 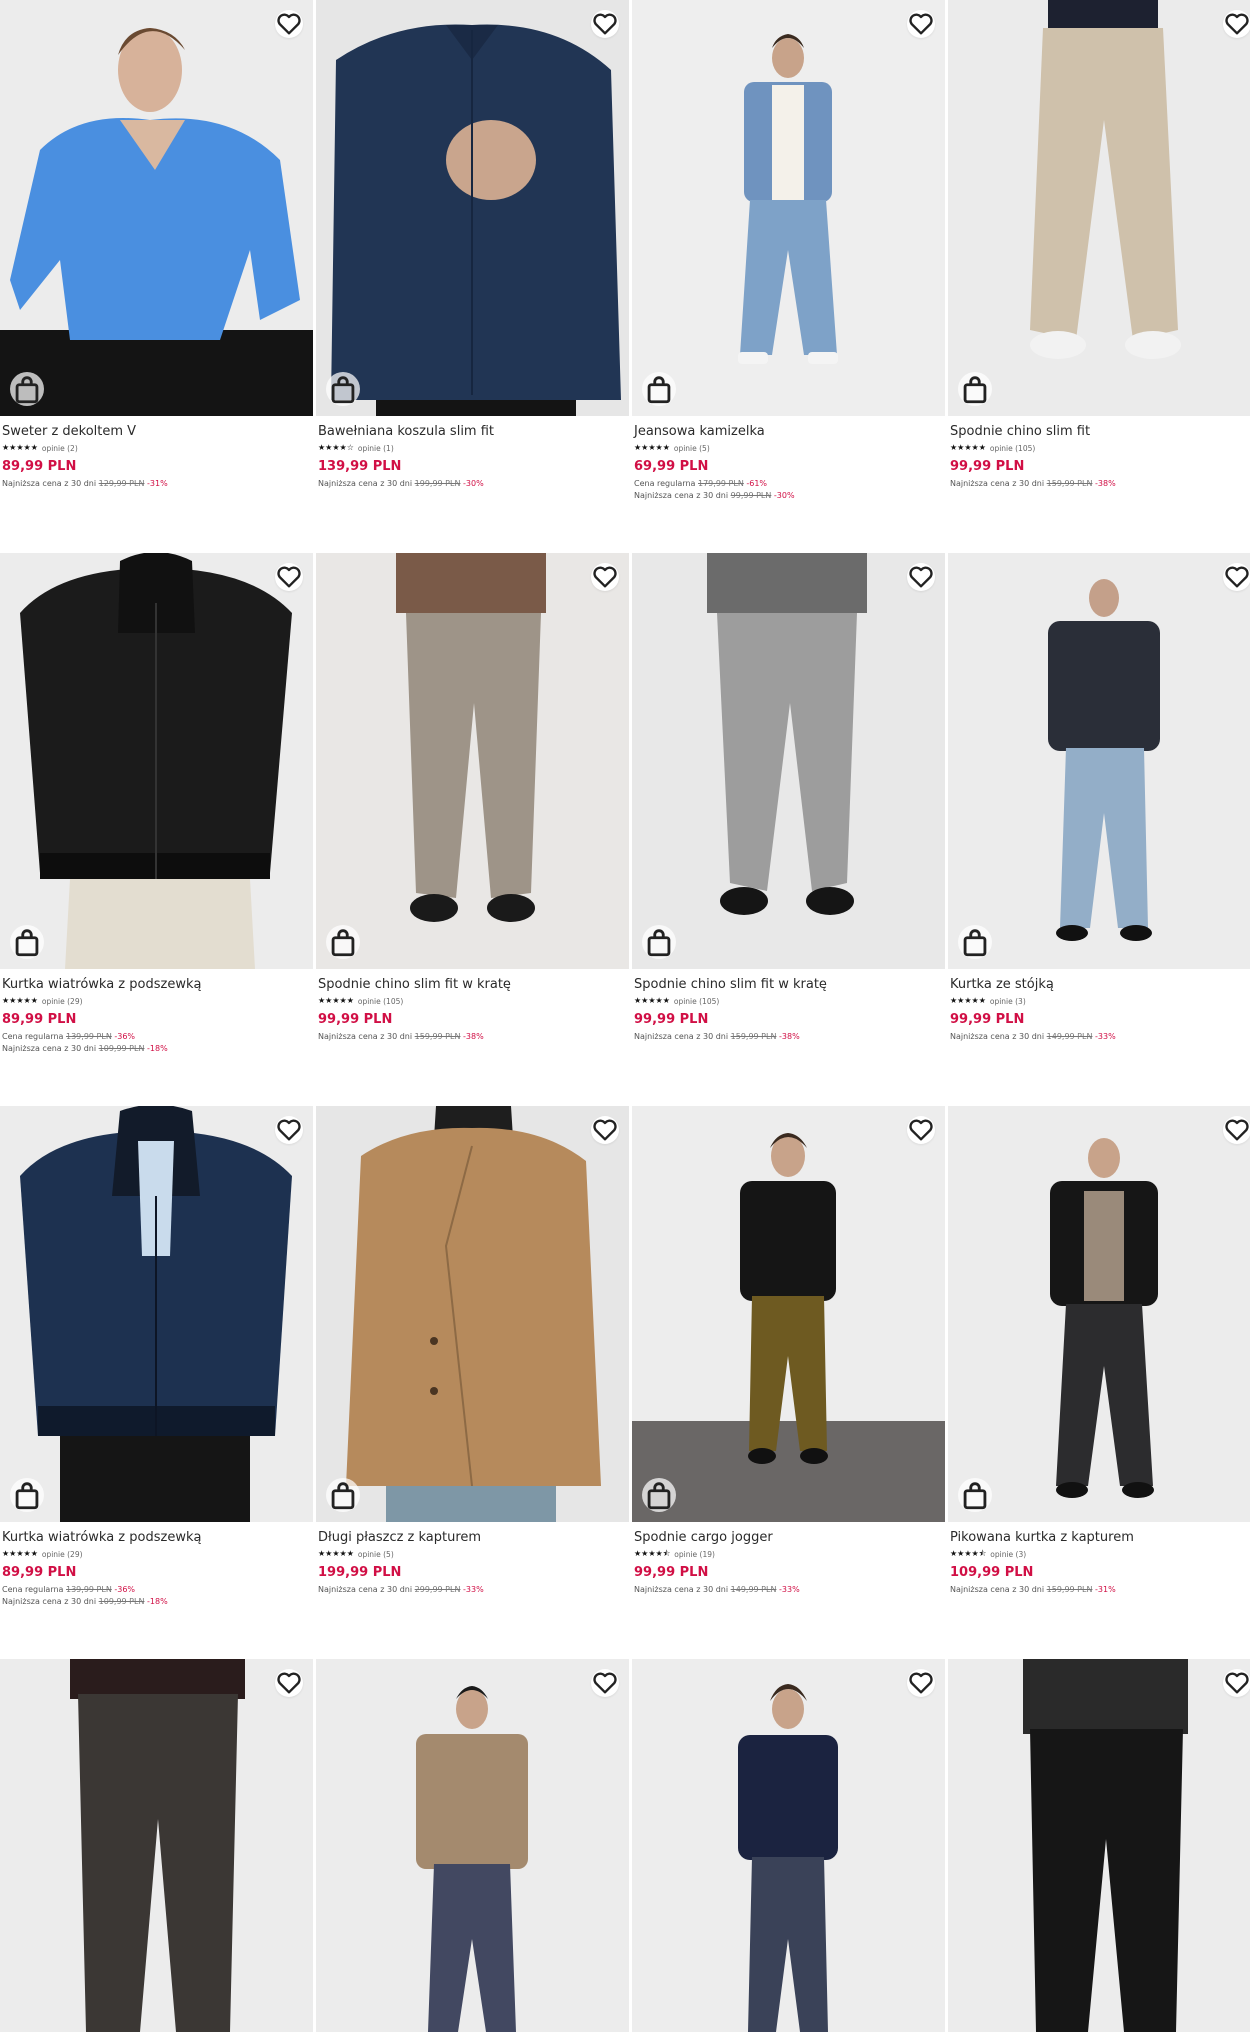 What do you see at coordinates (1100, 1538) in the screenshot?
I see `product-title: Pikowana kurtka z kapturem` at bounding box center [1100, 1538].